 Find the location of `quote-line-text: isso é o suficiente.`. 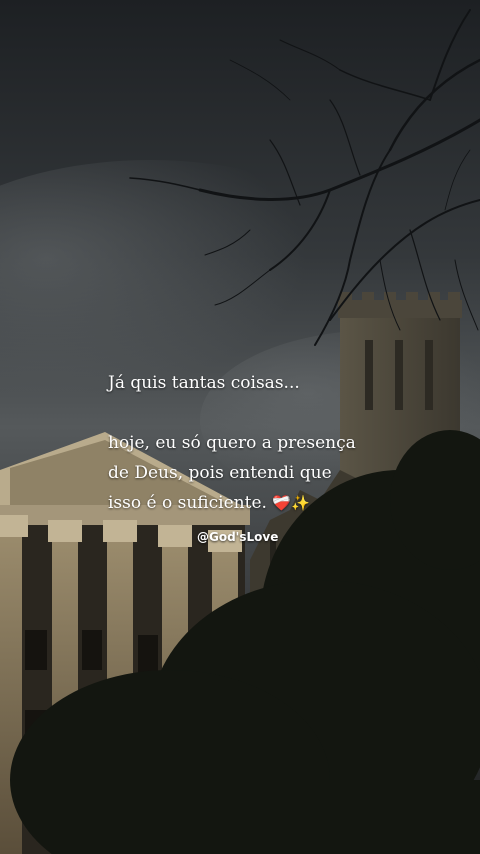

quote-line-text: isso é o suficiente. is located at coordinates (187, 503).